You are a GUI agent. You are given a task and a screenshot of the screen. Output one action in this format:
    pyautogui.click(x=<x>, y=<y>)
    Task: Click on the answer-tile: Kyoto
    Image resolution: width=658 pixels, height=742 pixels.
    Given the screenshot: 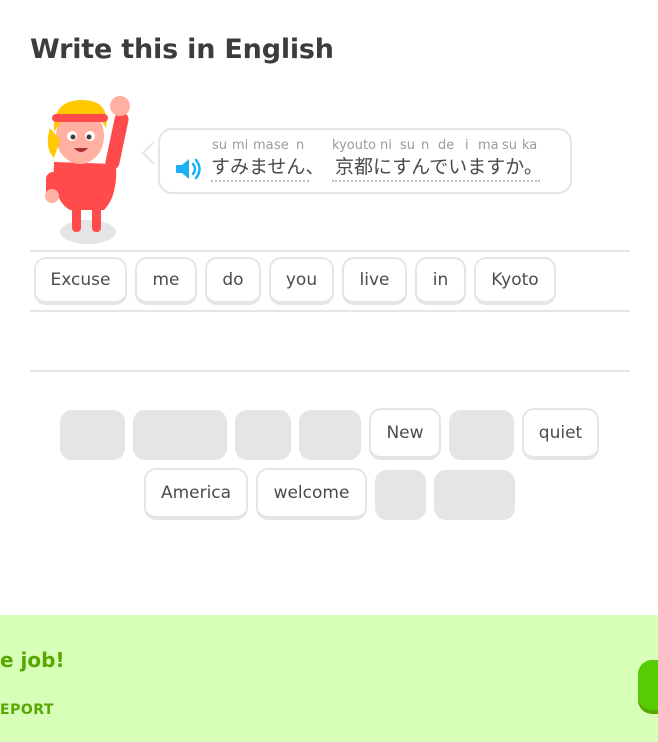 What is the action you would take?
    pyautogui.click(x=515, y=281)
    